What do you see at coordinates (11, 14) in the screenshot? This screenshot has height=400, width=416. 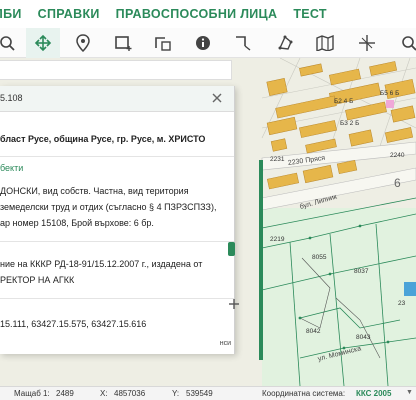 I see `nav-item-lbi: ЛБИ` at bounding box center [11, 14].